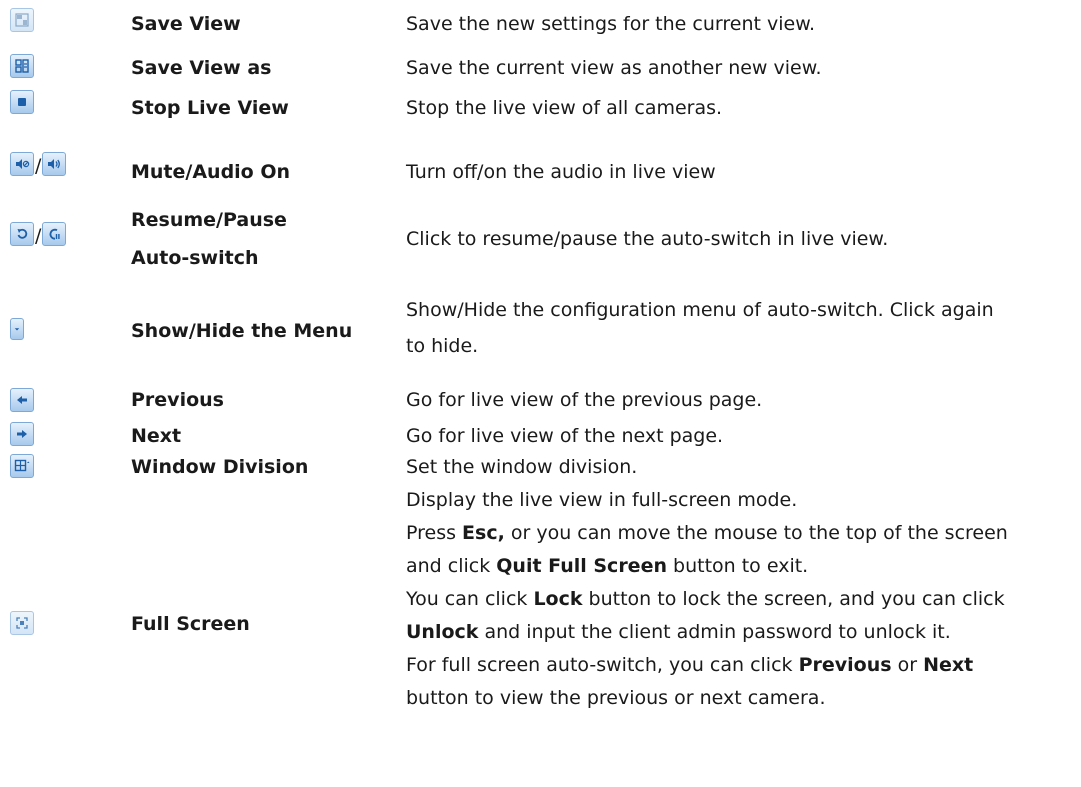  What do you see at coordinates (22, 623) in the screenshot?
I see `full-screen-icon` at bounding box center [22, 623].